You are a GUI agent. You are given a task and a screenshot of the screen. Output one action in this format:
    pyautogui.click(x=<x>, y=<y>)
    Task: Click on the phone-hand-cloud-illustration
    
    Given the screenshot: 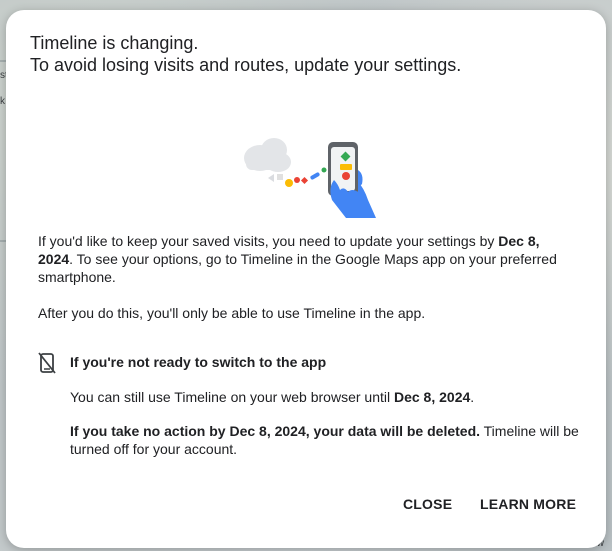 What is the action you would take?
    pyautogui.click(x=311, y=177)
    